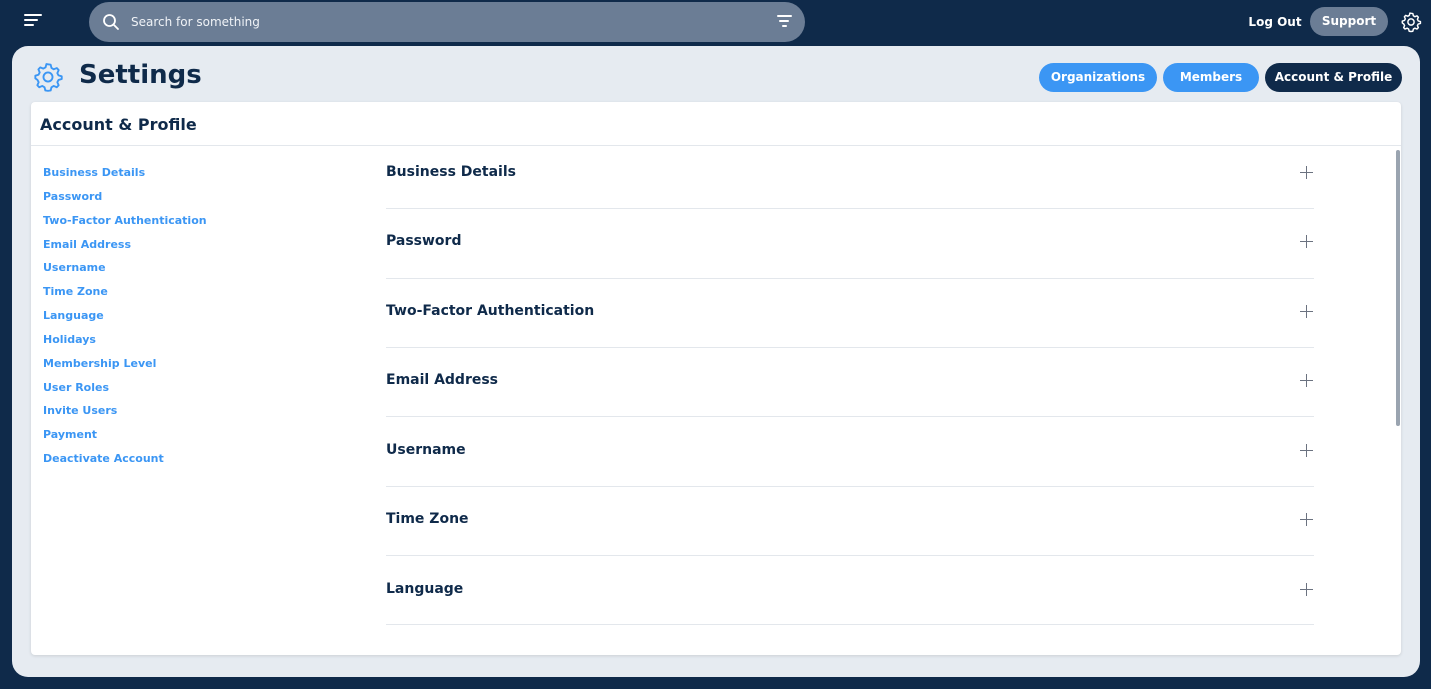 Image resolution: width=1431 pixels, height=689 pixels. Describe the element at coordinates (1098, 77) in the screenshot. I see `tab-organizations: Organizations` at that location.